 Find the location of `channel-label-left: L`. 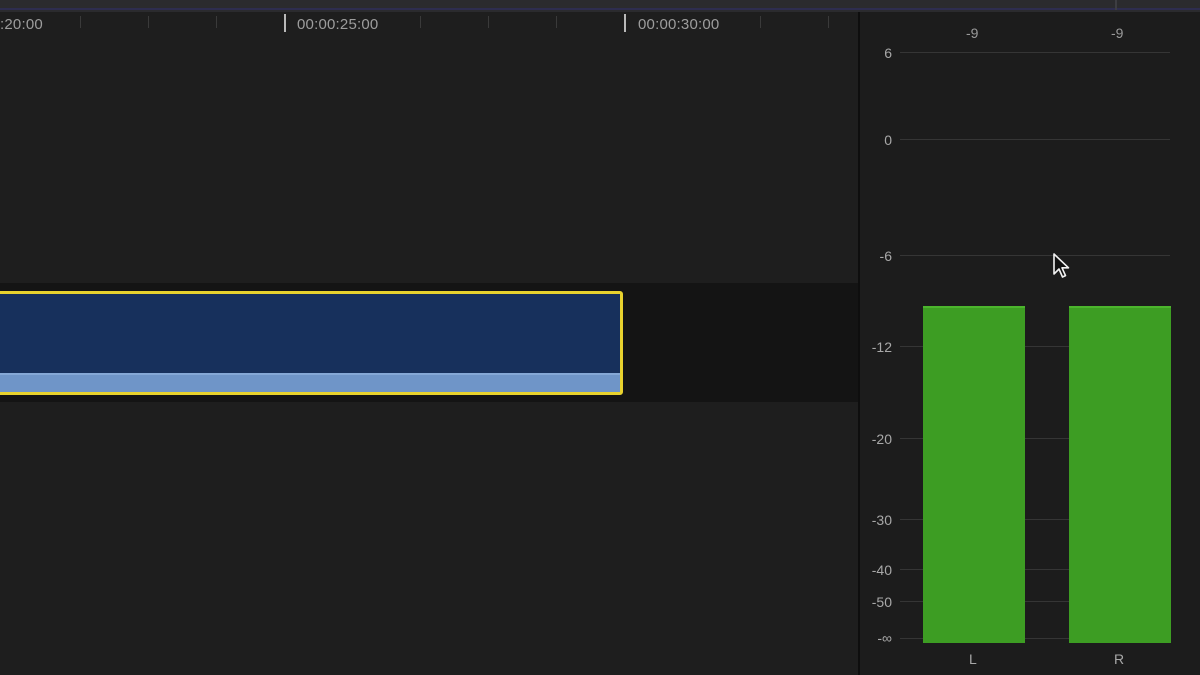

channel-label-left: L is located at coordinates (973, 659).